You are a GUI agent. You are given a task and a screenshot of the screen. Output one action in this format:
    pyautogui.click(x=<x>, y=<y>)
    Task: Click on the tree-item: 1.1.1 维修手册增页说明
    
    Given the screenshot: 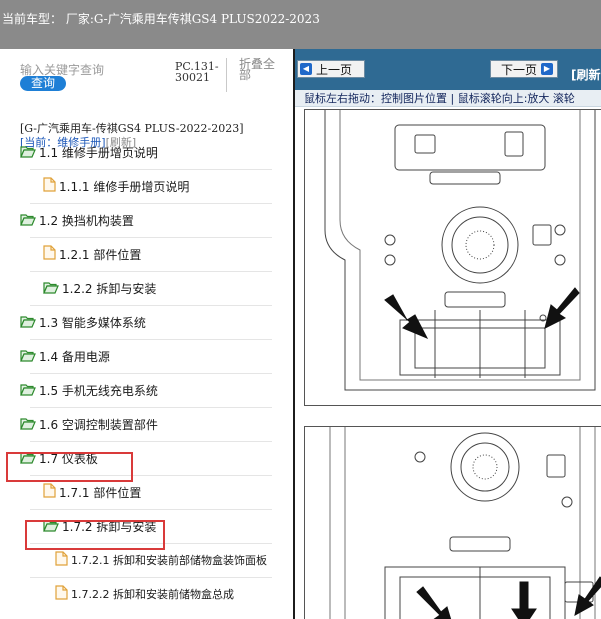 What is the action you would take?
    pyautogui.click(x=116, y=186)
    